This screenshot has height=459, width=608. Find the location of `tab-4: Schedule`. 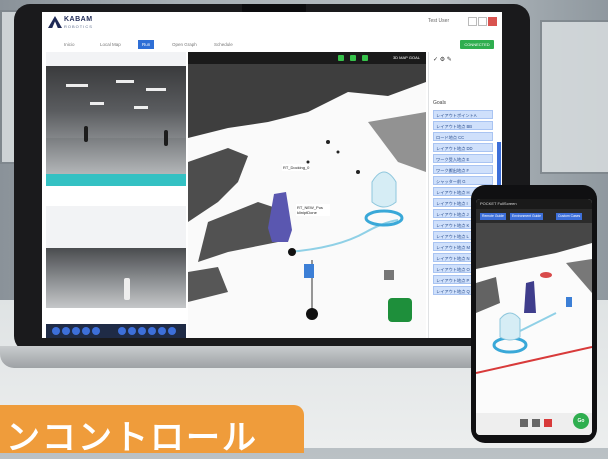

tab-4: Schedule is located at coordinates (223, 44).